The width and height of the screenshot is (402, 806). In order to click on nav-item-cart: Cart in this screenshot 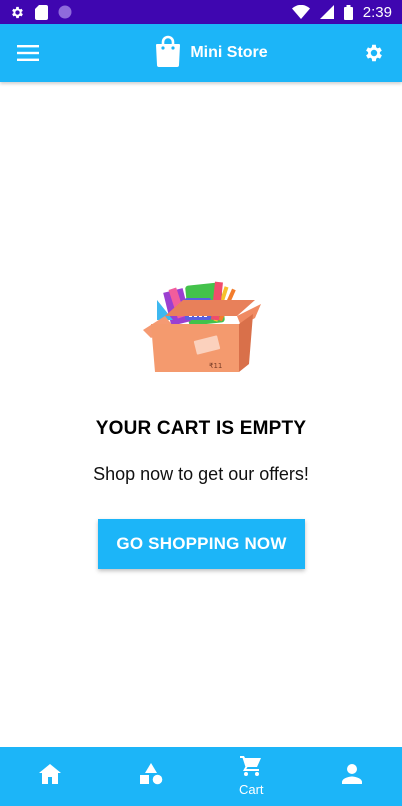, I will do `click(251, 776)`.